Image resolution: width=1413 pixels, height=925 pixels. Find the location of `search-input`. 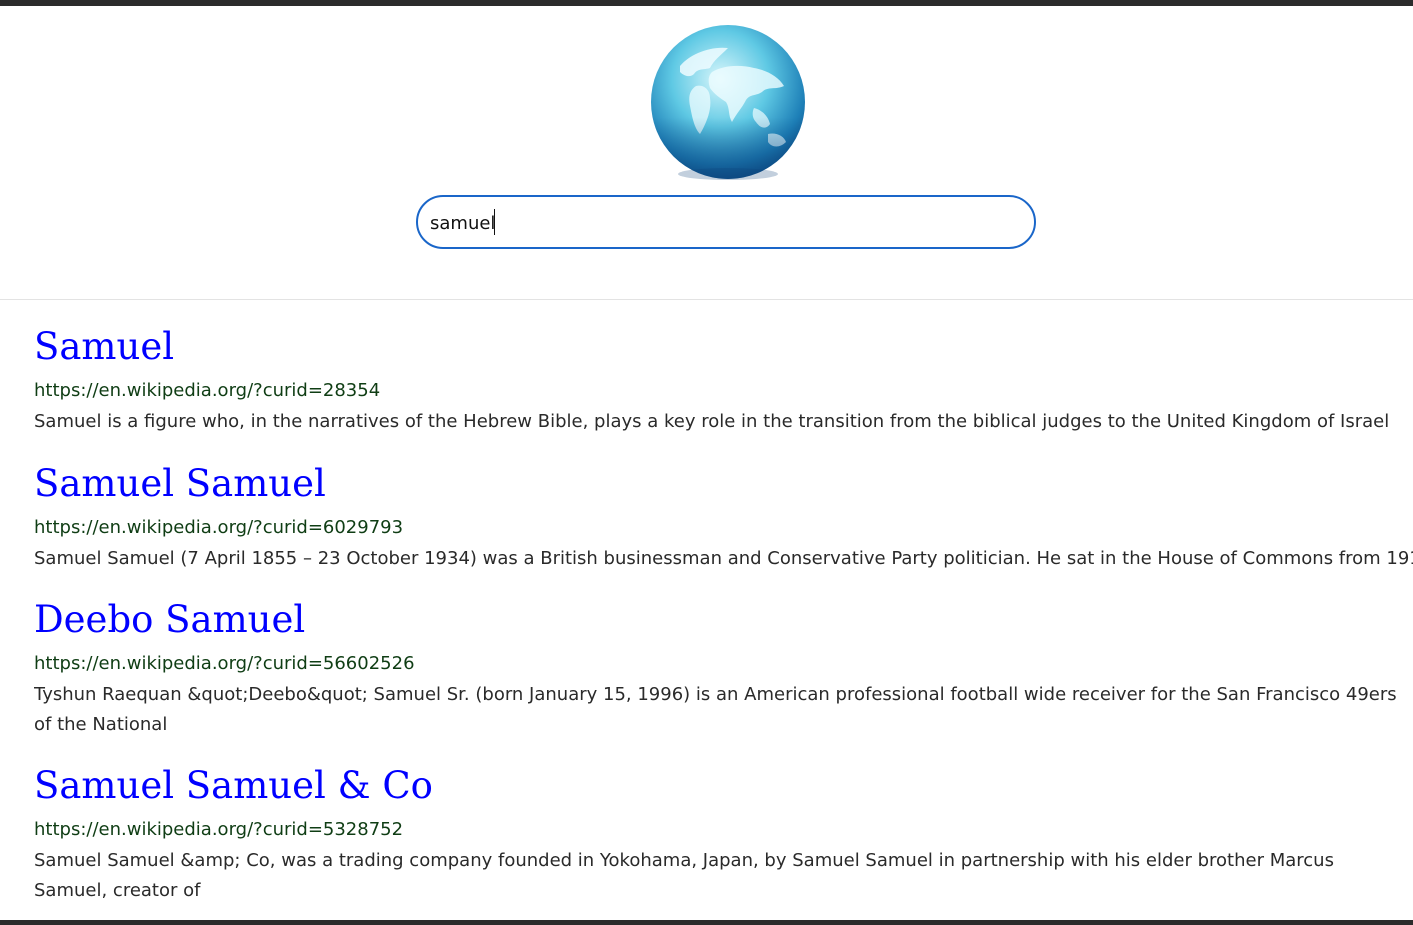

search-input is located at coordinates (725, 223).